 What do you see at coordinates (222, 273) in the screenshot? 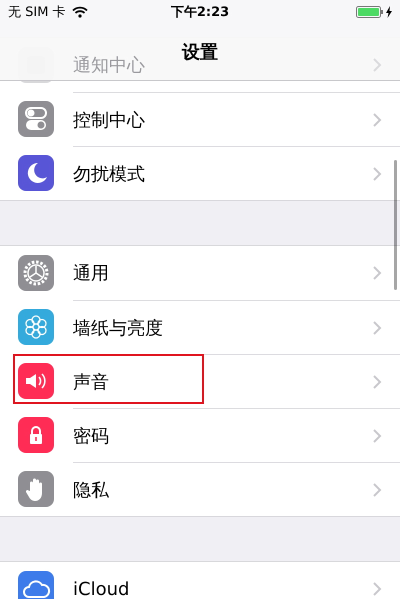
I see `settings-item: 通用` at bounding box center [222, 273].